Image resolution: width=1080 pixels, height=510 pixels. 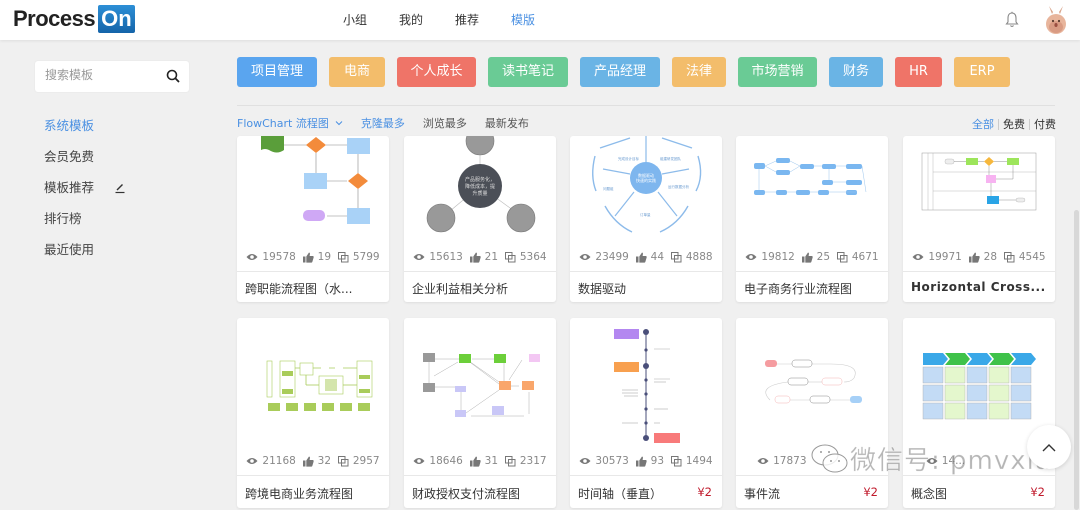 What do you see at coordinates (691, 257) in the screenshot?
I see `clone-count: 4888` at bounding box center [691, 257].